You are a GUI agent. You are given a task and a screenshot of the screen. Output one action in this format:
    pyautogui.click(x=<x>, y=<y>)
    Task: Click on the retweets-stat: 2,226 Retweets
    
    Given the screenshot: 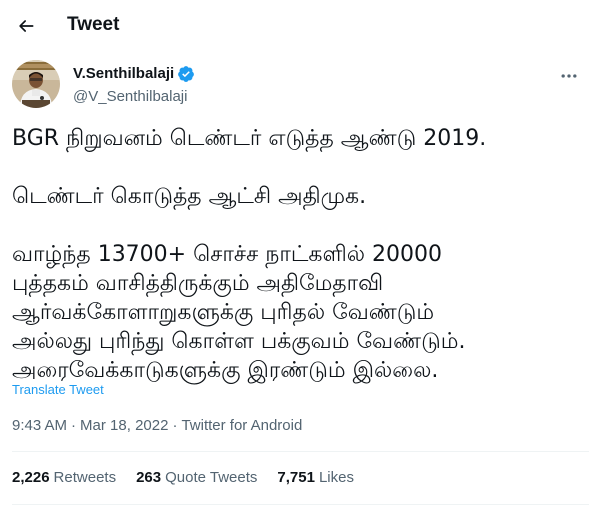 What is the action you would take?
    pyautogui.click(x=64, y=478)
    